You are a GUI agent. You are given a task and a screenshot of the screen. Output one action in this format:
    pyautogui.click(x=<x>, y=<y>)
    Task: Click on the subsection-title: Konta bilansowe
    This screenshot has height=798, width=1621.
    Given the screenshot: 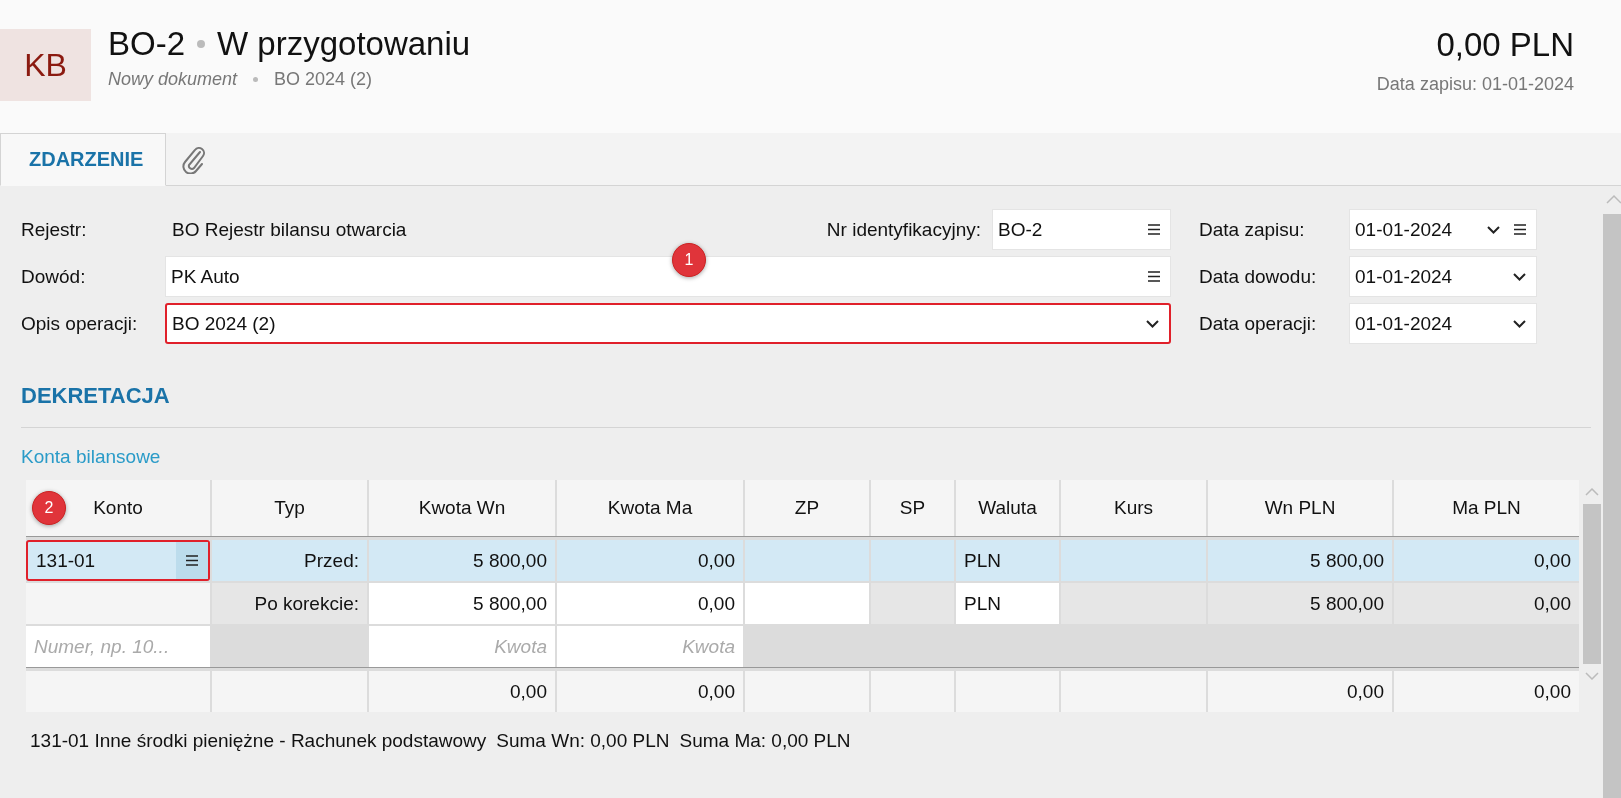 What is the action you would take?
    pyautogui.click(x=91, y=457)
    